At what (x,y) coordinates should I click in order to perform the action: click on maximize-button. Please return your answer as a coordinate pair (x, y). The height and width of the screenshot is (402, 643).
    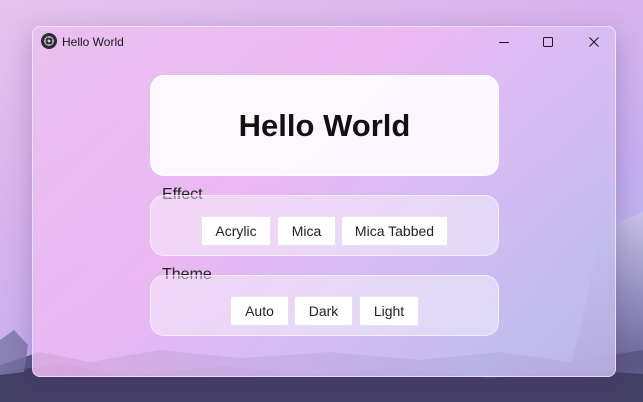
    Looking at the image, I should click on (548, 42).